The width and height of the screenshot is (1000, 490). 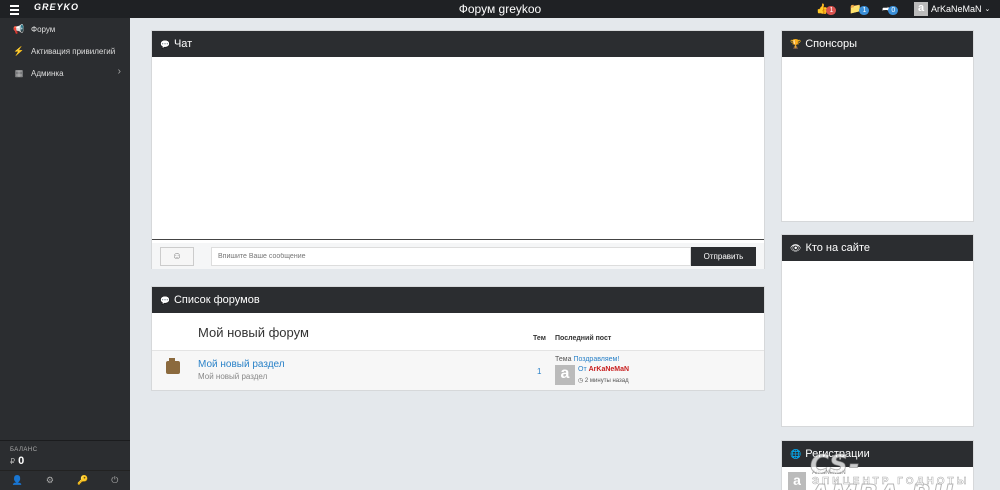 What do you see at coordinates (539, 371) in the screenshot?
I see `topic-count: 1` at bounding box center [539, 371].